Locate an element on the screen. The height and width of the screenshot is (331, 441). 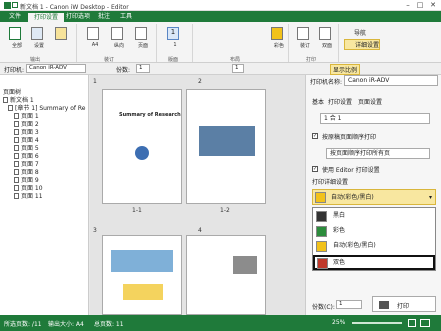
page-thumbnail-1: Summary of Research is located at coordinates (142, 146).